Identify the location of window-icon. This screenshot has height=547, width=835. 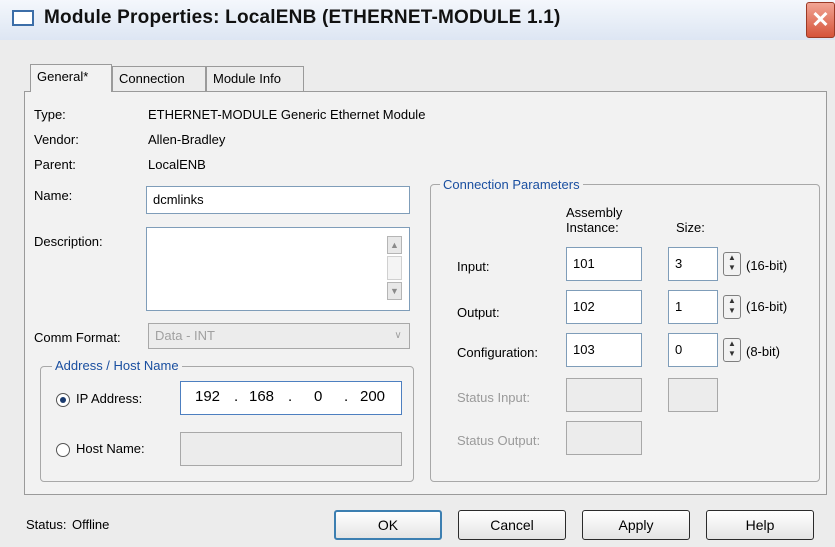
(23, 18).